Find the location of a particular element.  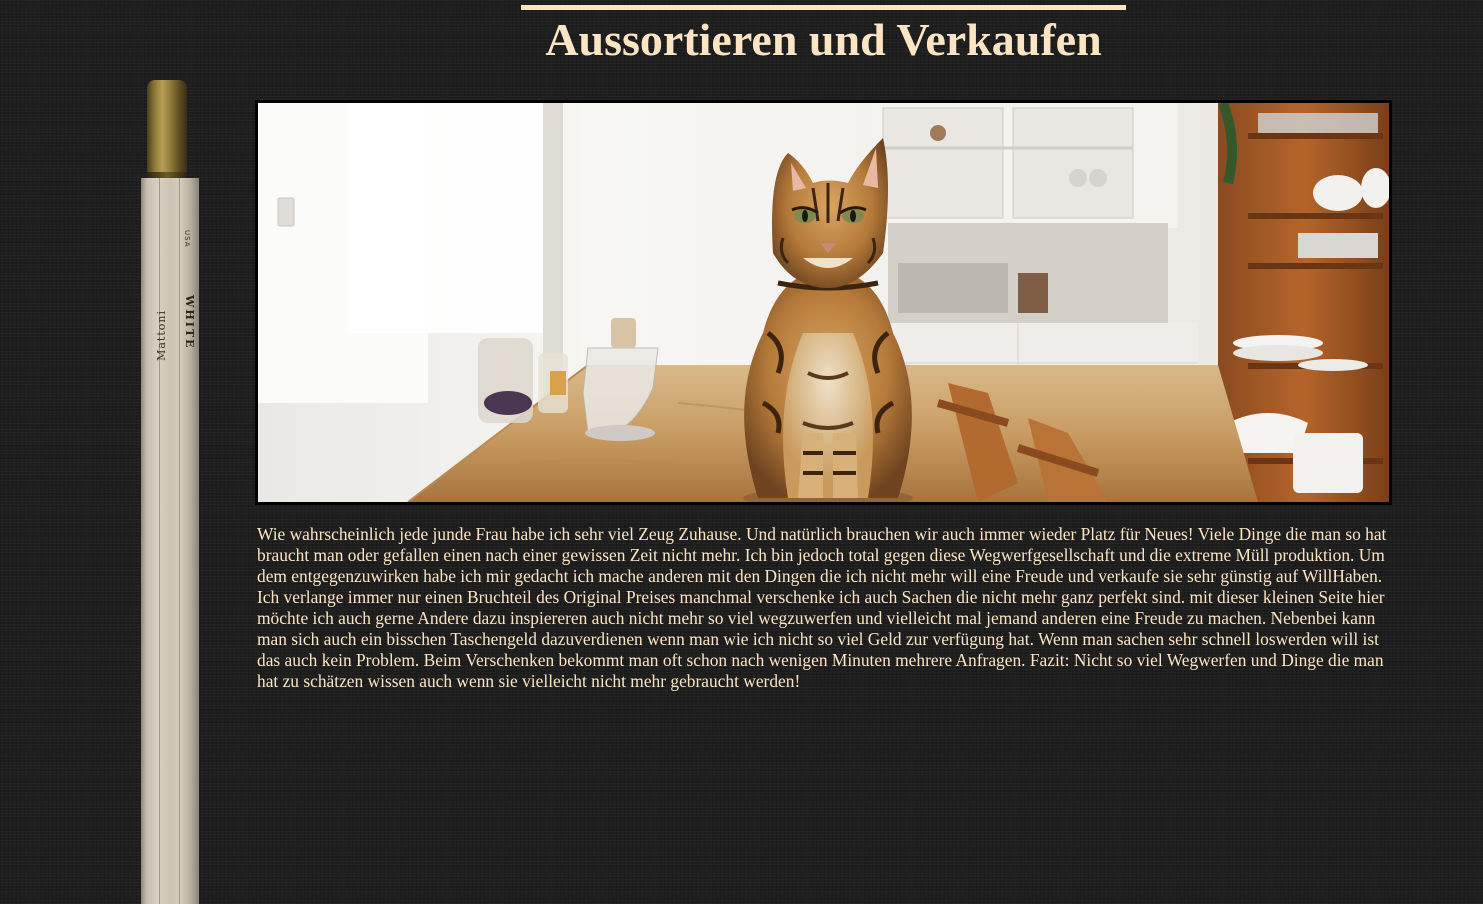

pencil-brand-text: Mattoni is located at coordinates (161, 335).